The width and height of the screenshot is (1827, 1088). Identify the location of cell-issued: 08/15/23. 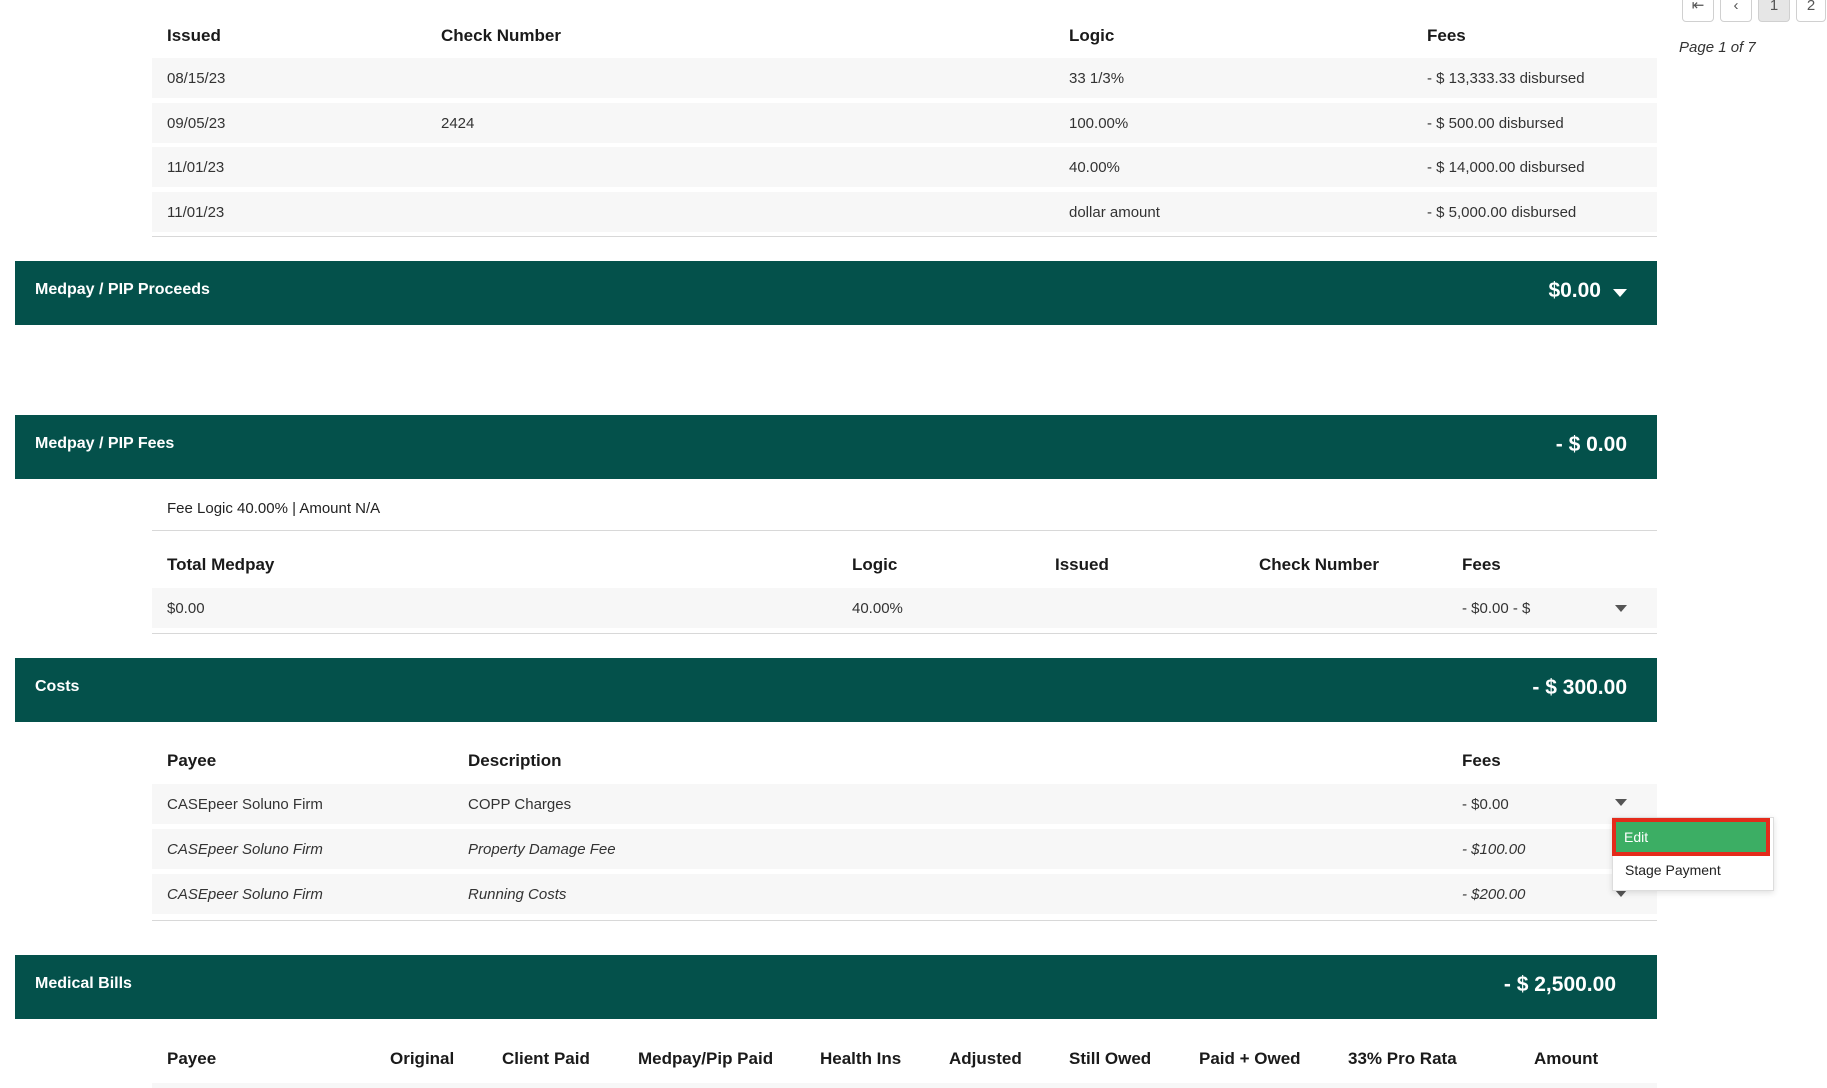
(196, 78).